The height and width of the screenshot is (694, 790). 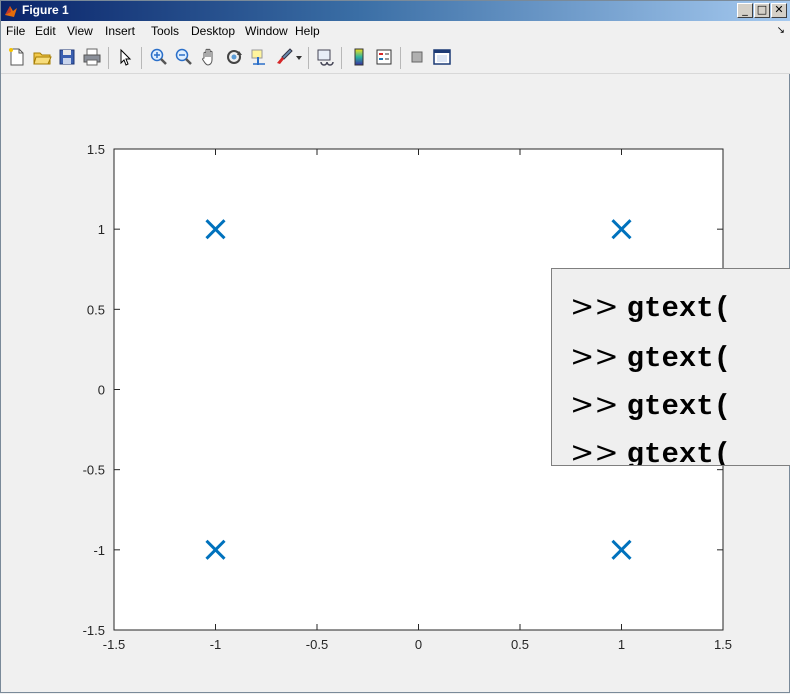 What do you see at coordinates (45, 31) in the screenshot?
I see `menu-edit: Edit` at bounding box center [45, 31].